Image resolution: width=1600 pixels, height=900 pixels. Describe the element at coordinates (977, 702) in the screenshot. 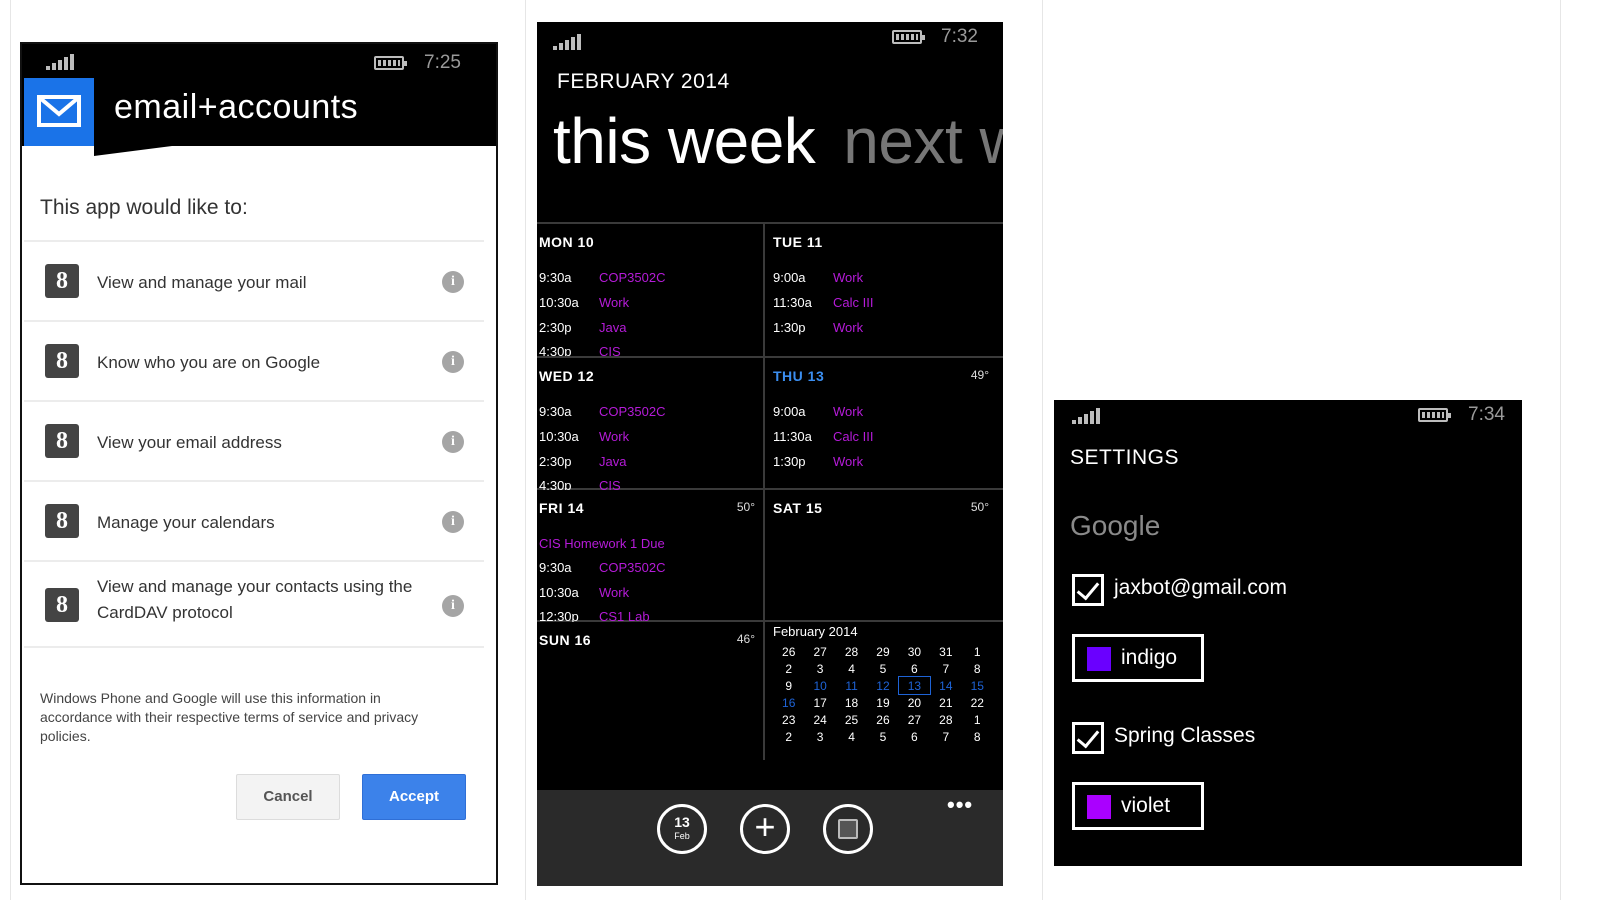

I see `mini-calendar-day: 22` at that location.